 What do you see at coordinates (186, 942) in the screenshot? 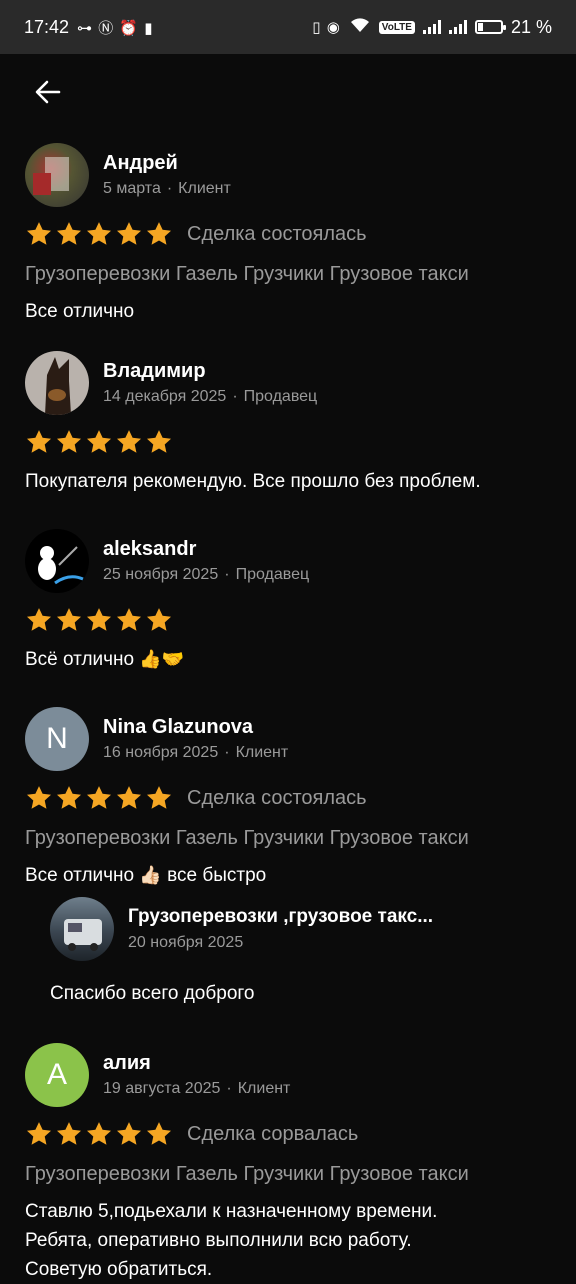
I see `reply-date: 20 ноября 2025` at bounding box center [186, 942].